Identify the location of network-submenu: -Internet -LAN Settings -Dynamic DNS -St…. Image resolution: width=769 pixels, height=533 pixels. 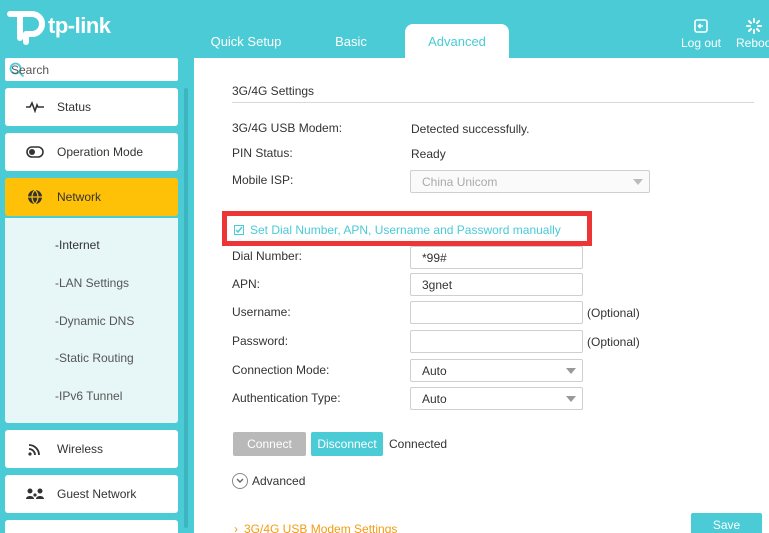
(91, 320).